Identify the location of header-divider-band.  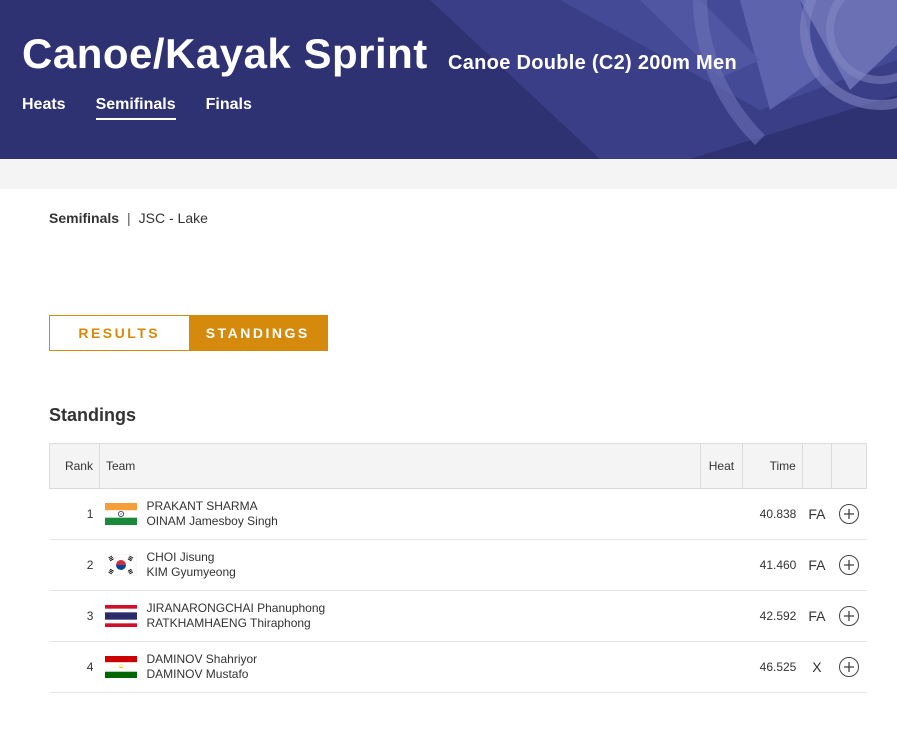
(448, 174).